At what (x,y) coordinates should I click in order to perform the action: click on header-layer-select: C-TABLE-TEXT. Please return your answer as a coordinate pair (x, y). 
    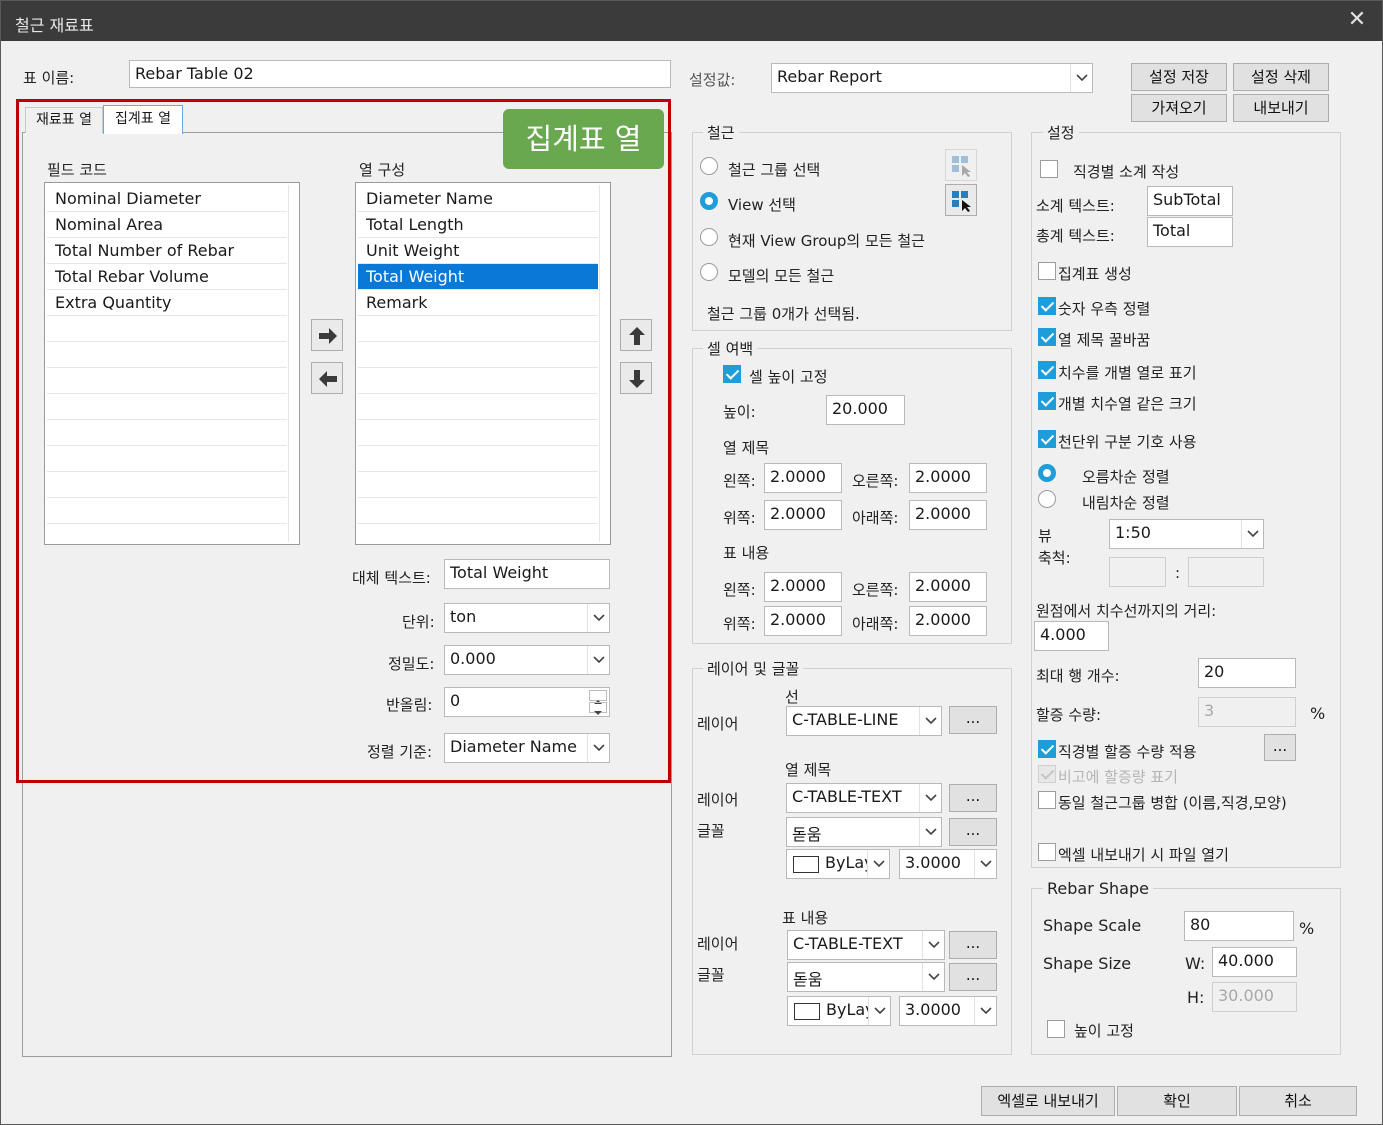
    Looking at the image, I should click on (864, 798).